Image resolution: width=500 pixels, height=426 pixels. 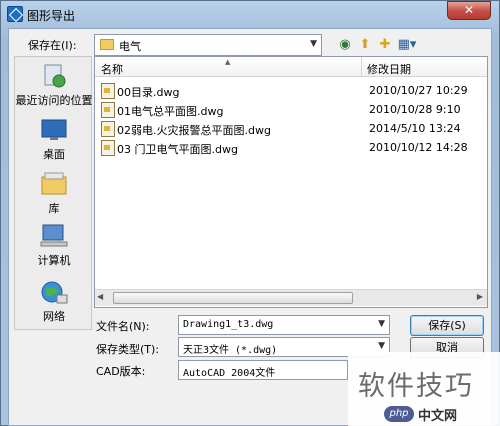 What do you see at coordinates (208, 45) in the screenshot?
I see `lookin-dropdown: 电气 ▼` at bounding box center [208, 45].